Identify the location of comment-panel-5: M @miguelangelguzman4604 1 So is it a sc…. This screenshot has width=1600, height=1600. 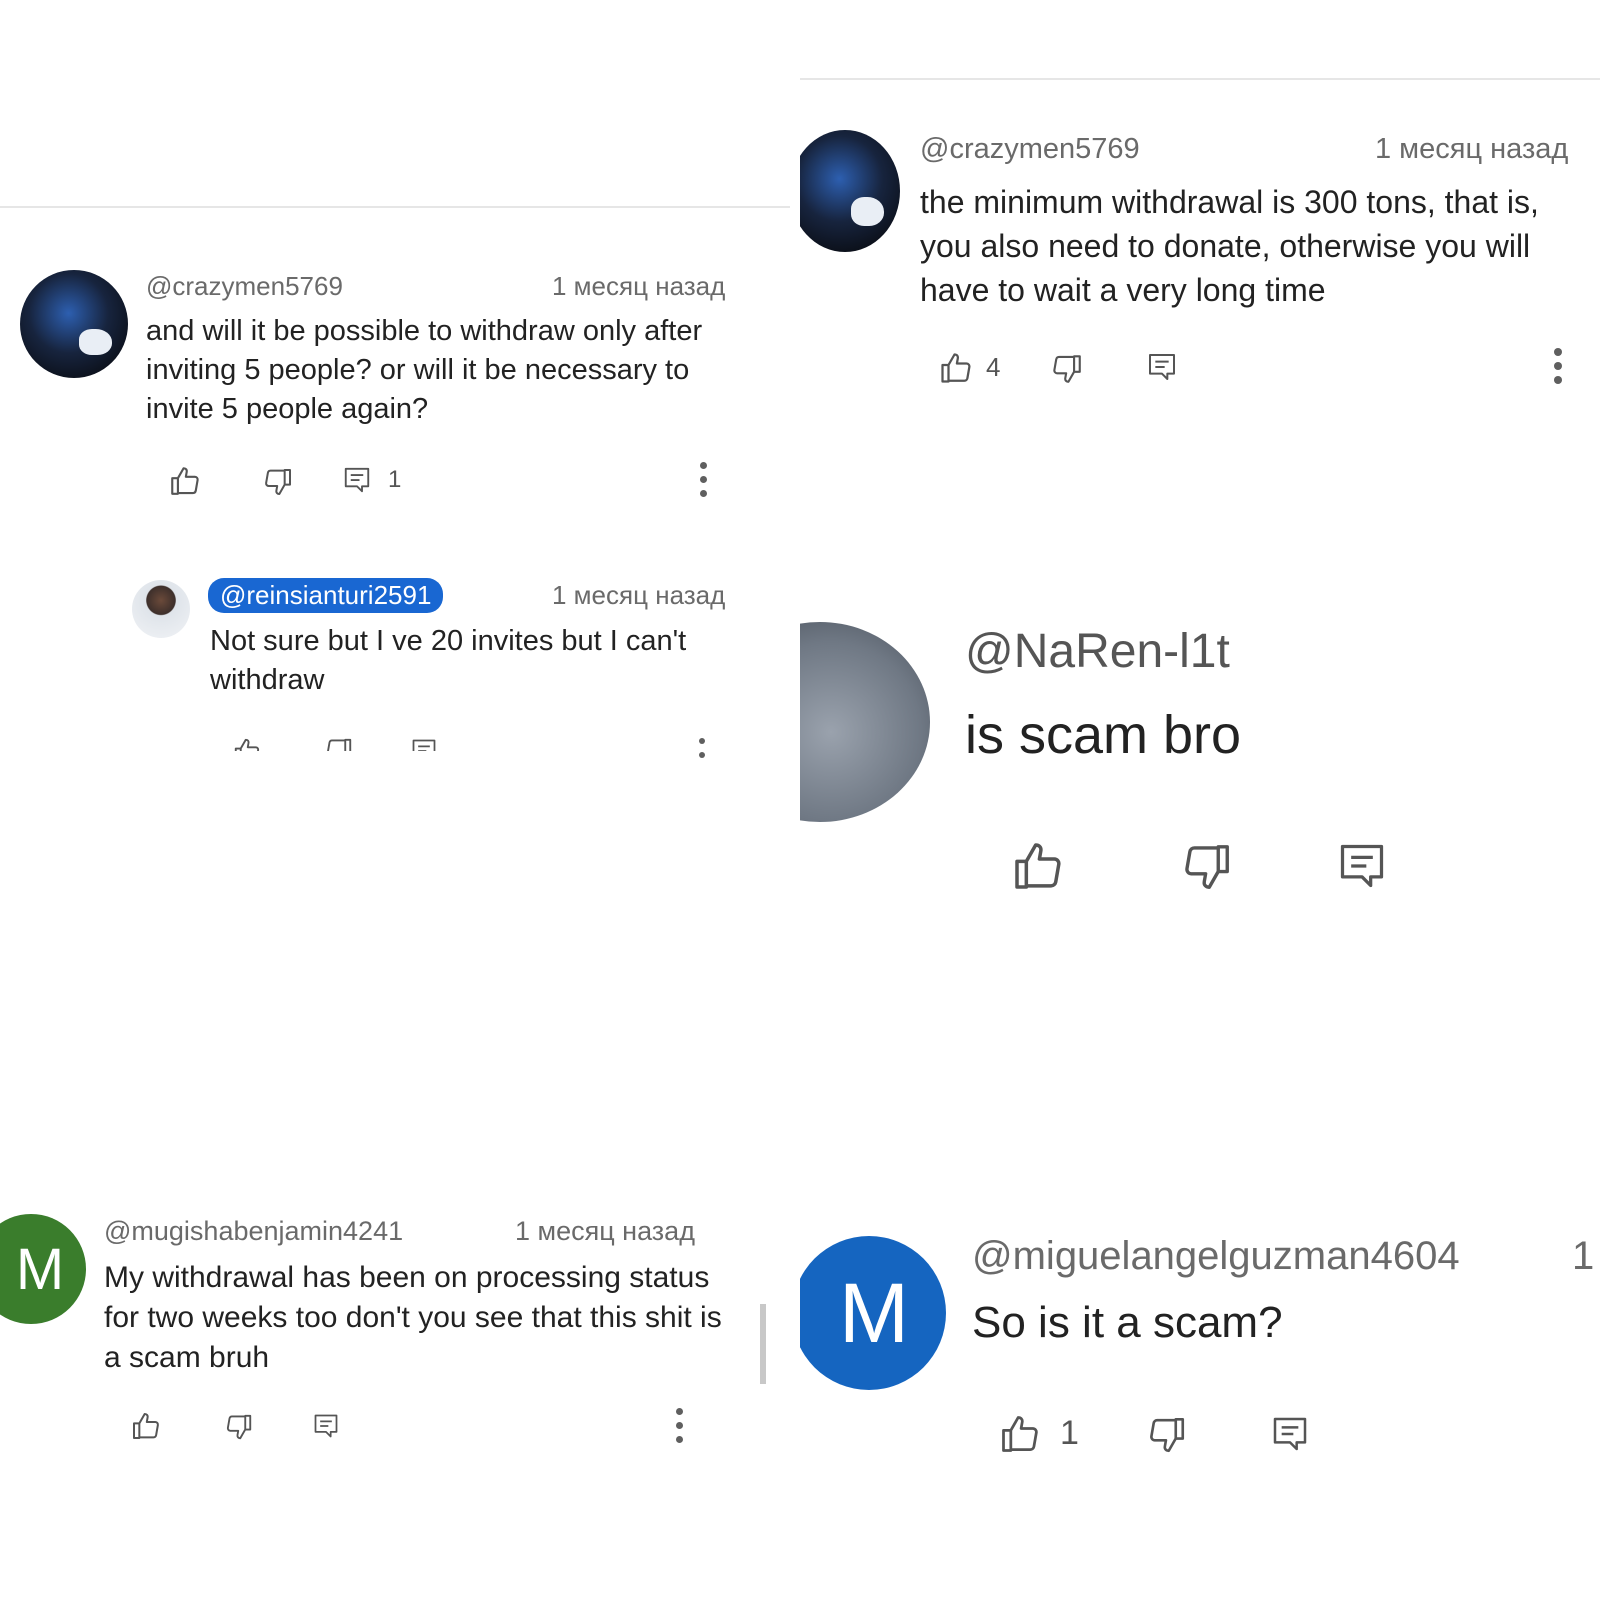
(1200, 1345).